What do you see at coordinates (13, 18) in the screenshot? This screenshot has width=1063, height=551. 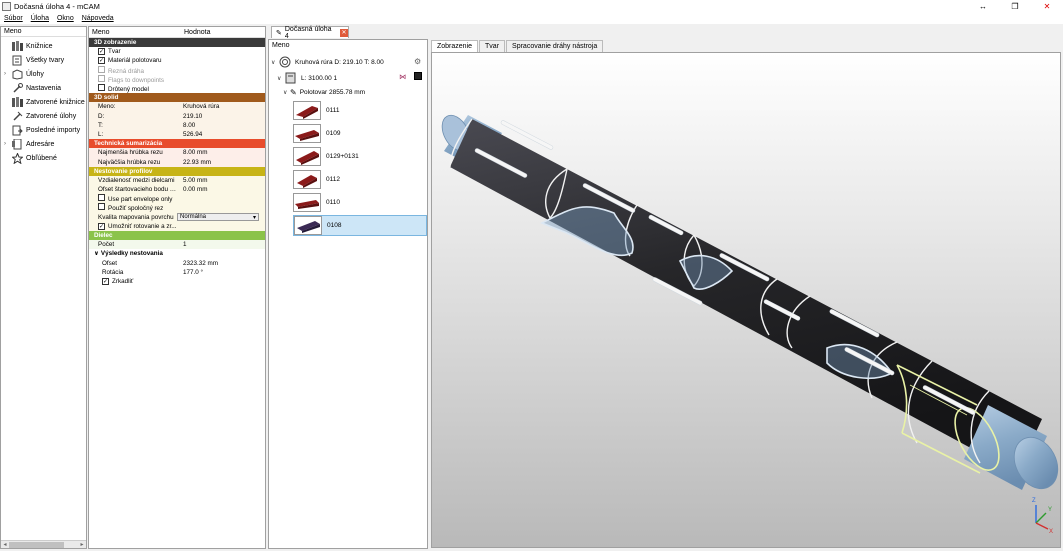 I see `menu-subor: Súbor` at bounding box center [13, 18].